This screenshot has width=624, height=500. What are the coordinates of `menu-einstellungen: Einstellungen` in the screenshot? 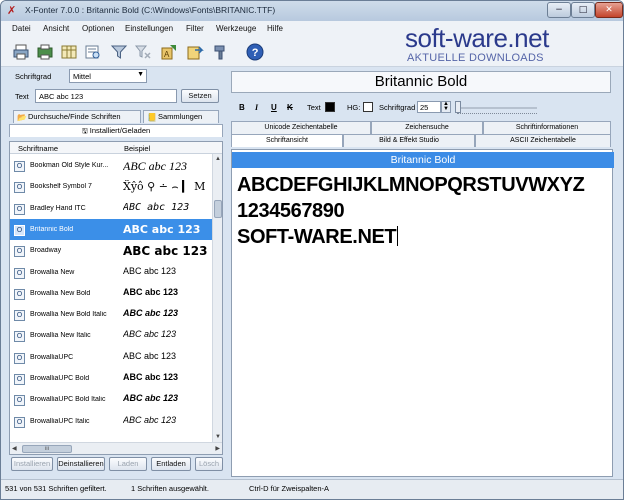 It's located at (149, 28).